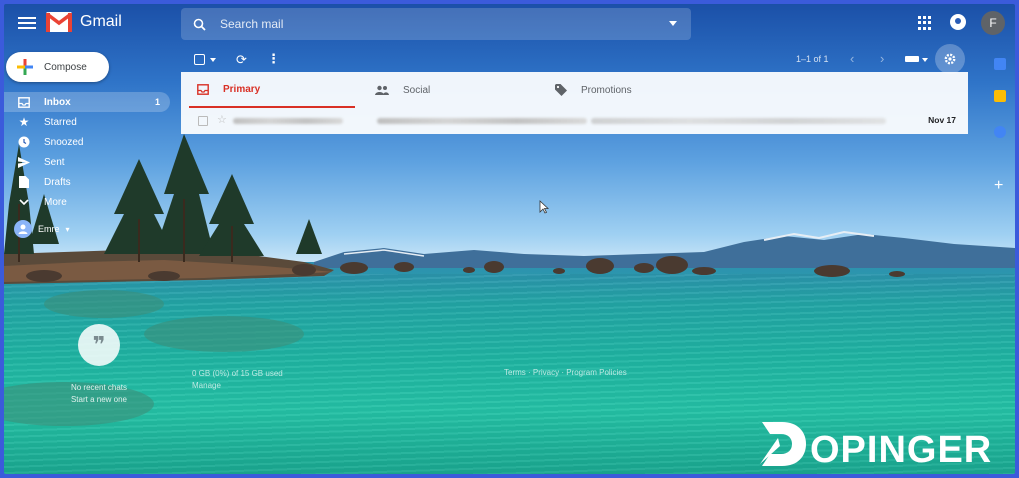 Image resolution: width=1019 pixels, height=478 pixels. What do you see at coordinates (1000, 132) in the screenshot?
I see `tasks-icon` at bounding box center [1000, 132].